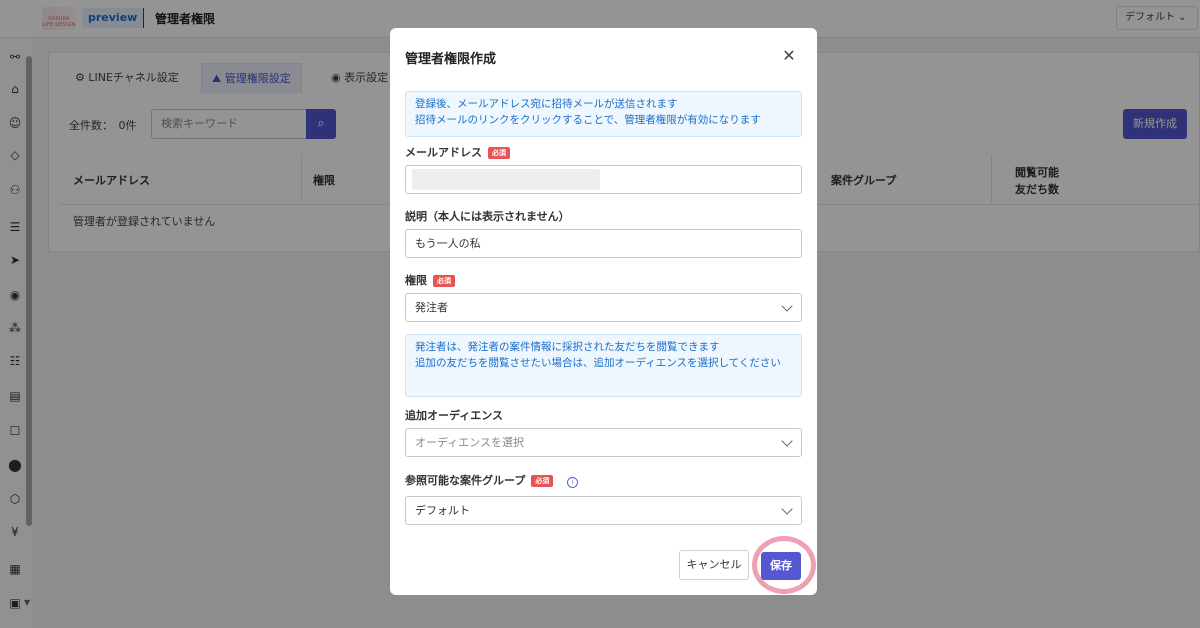 The width and height of the screenshot is (1200, 628). I want to click on info-text: 登録後、メールアドレス宛に招待メールが送信されます, so click(546, 104).